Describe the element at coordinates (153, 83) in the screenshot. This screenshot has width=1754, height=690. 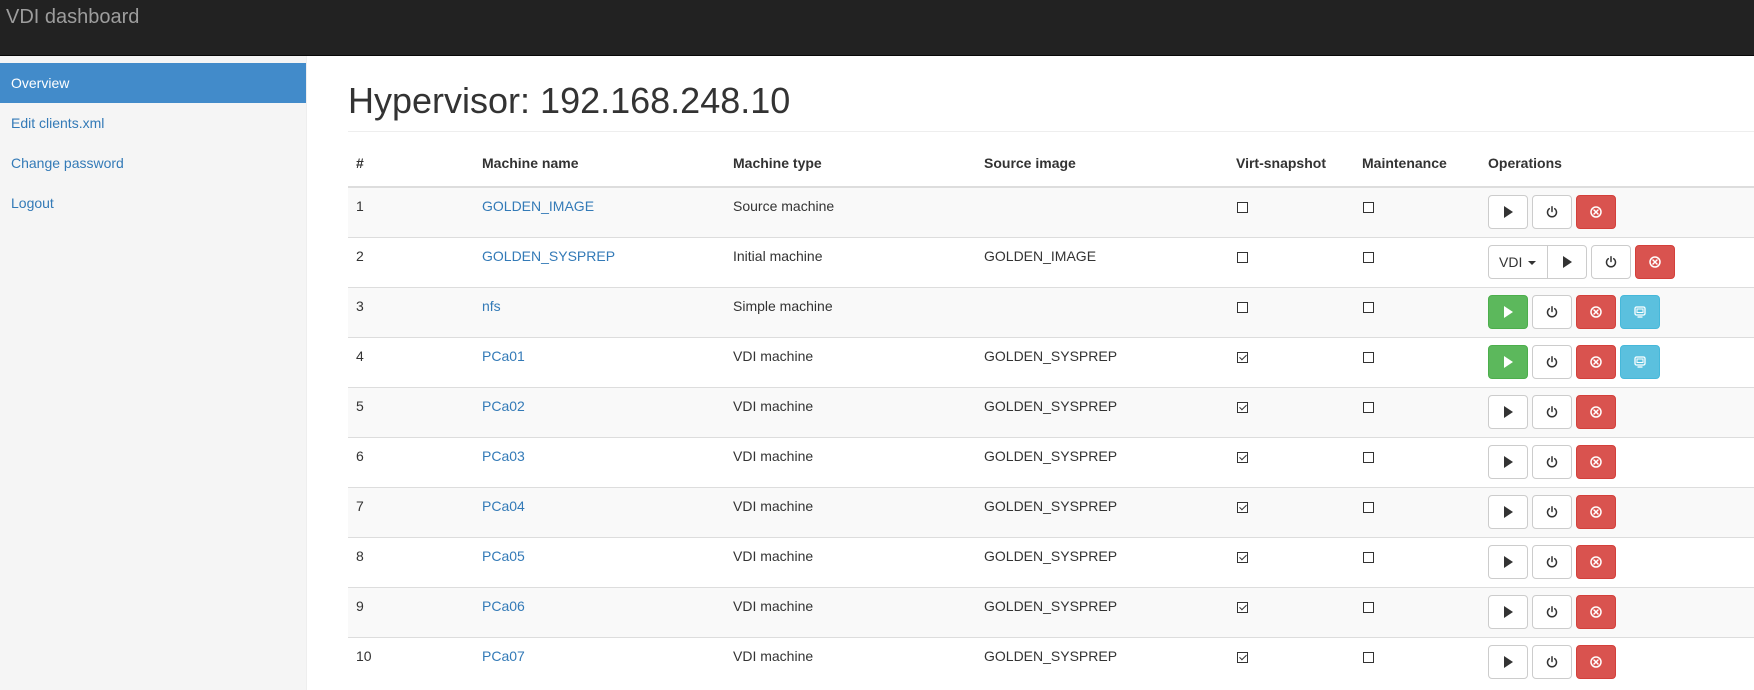
I see `sidebar-item-overview: Overview` at that location.